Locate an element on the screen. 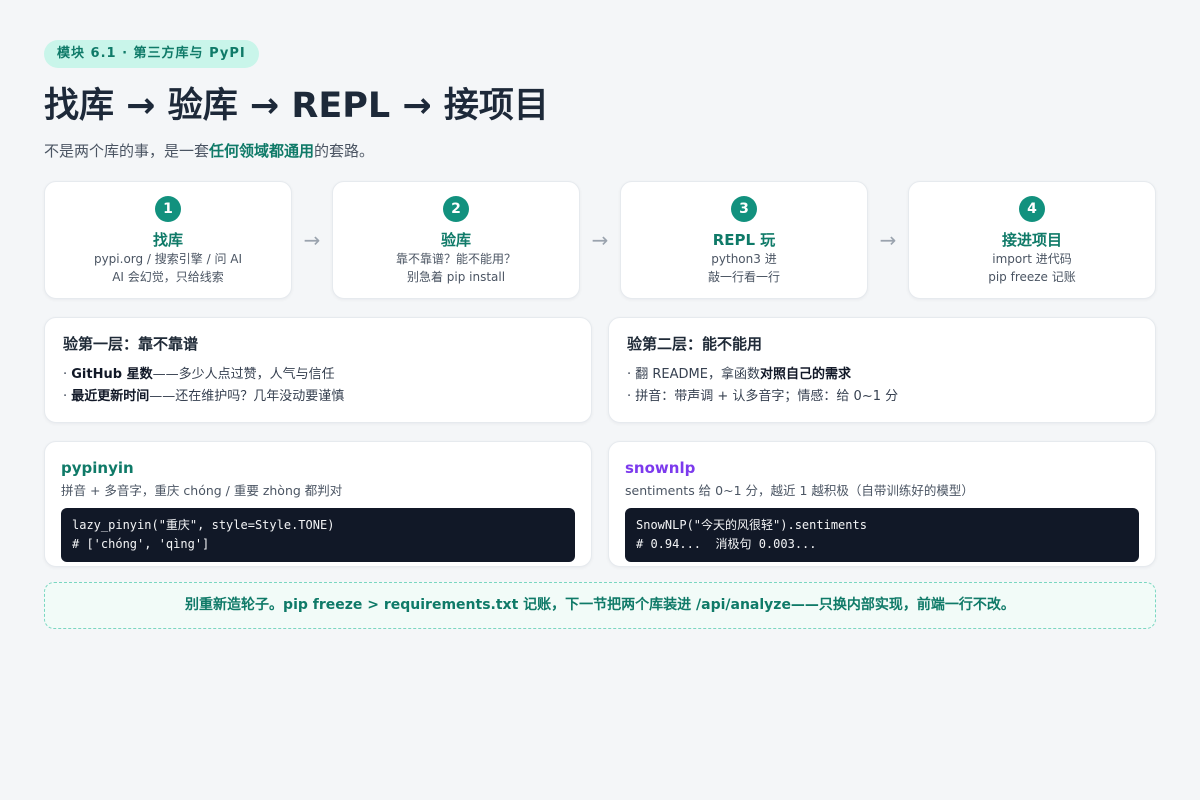 The image size is (1200, 800). subtitle-text-before: 不是两个库的事，是一套 is located at coordinates (127, 151).